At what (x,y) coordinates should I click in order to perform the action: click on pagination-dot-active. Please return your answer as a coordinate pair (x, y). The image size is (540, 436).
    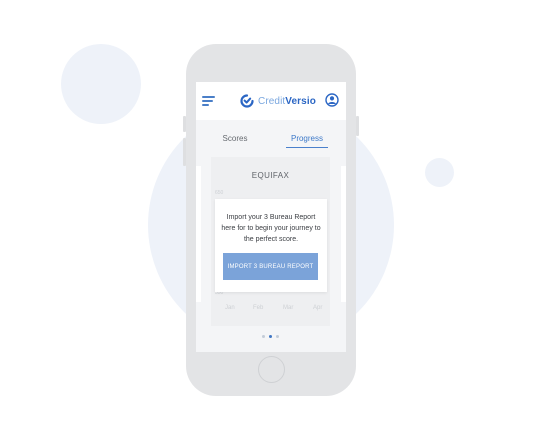
    Looking at the image, I should click on (270, 336).